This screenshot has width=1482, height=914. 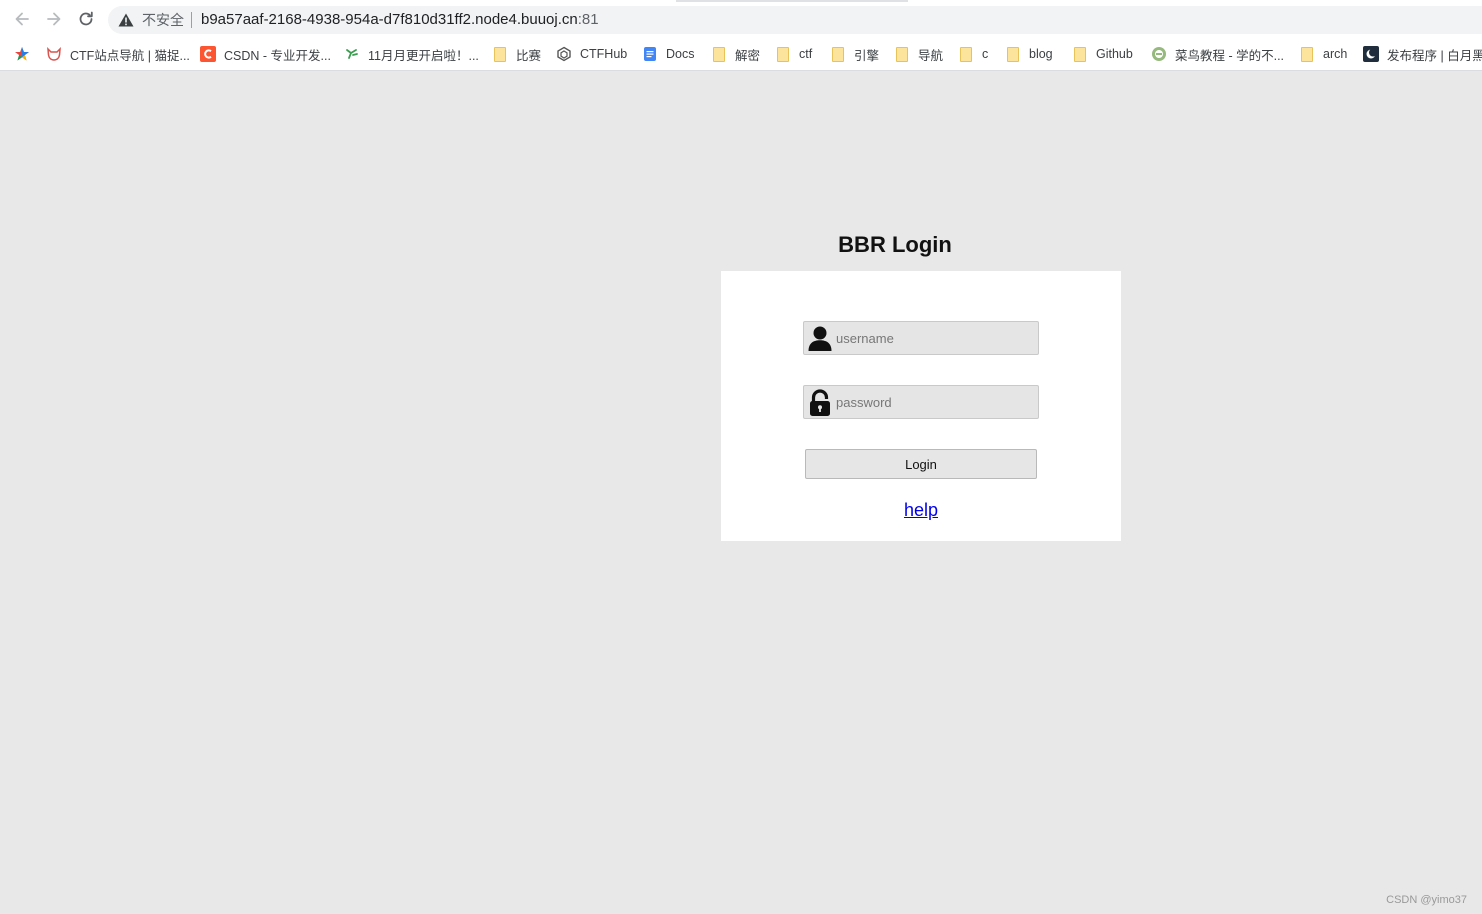 I want to click on password-input, so click(x=934, y=402).